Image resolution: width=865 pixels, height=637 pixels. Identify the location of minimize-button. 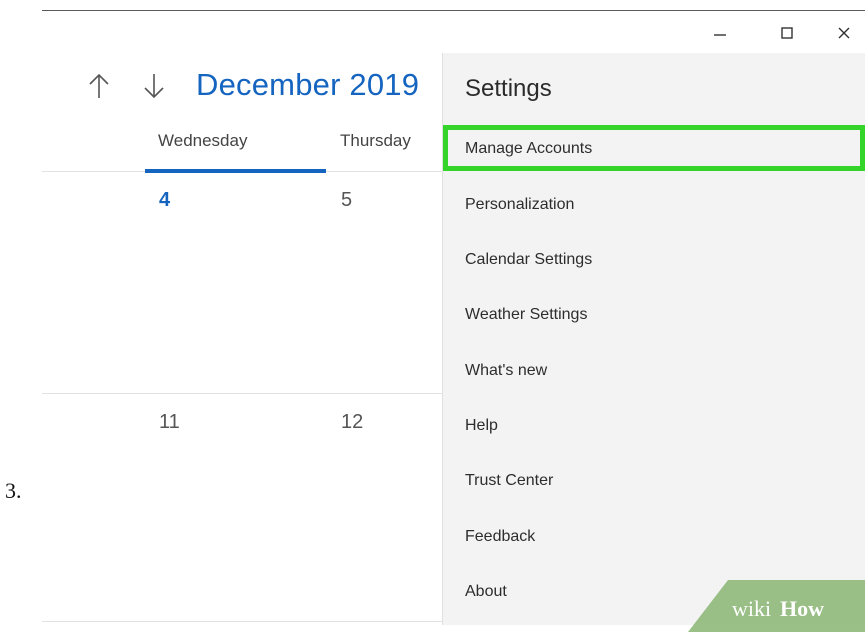
(720, 33).